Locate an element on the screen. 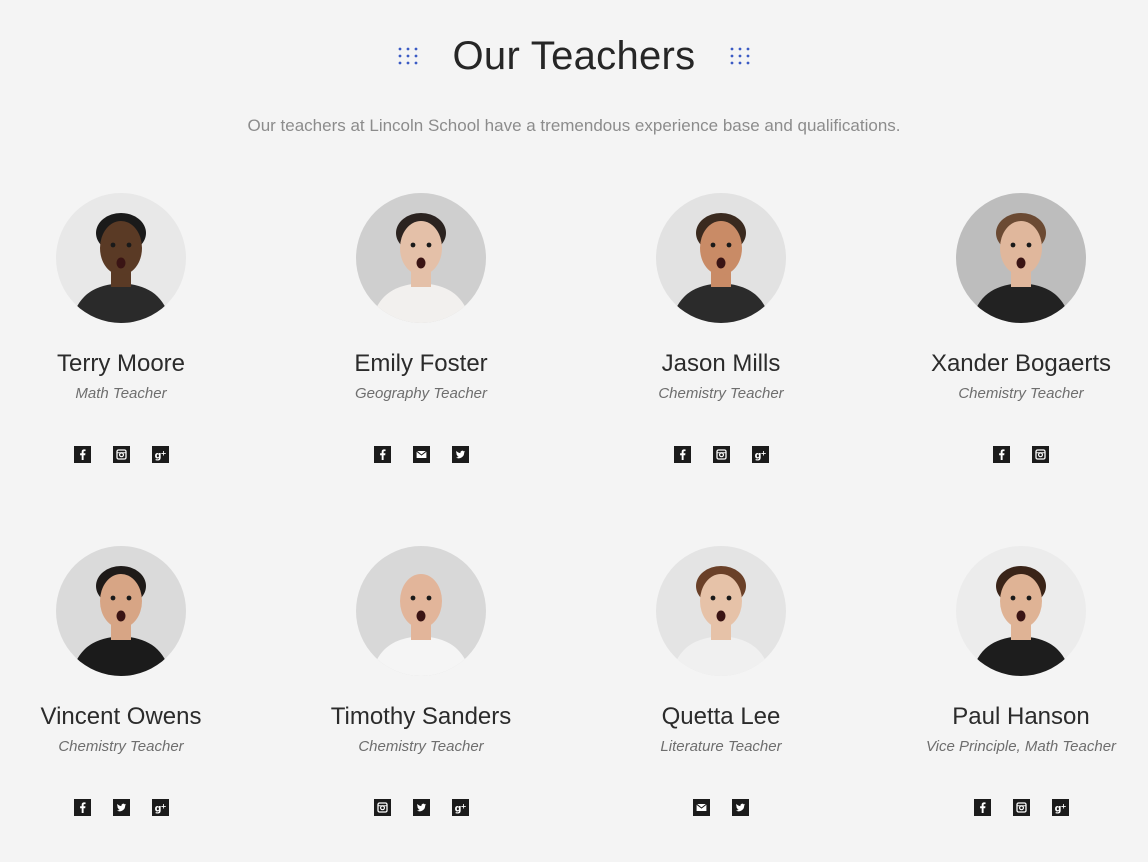 This screenshot has width=1148, height=862. teacher-name: Emily Foster is located at coordinates (421, 363).